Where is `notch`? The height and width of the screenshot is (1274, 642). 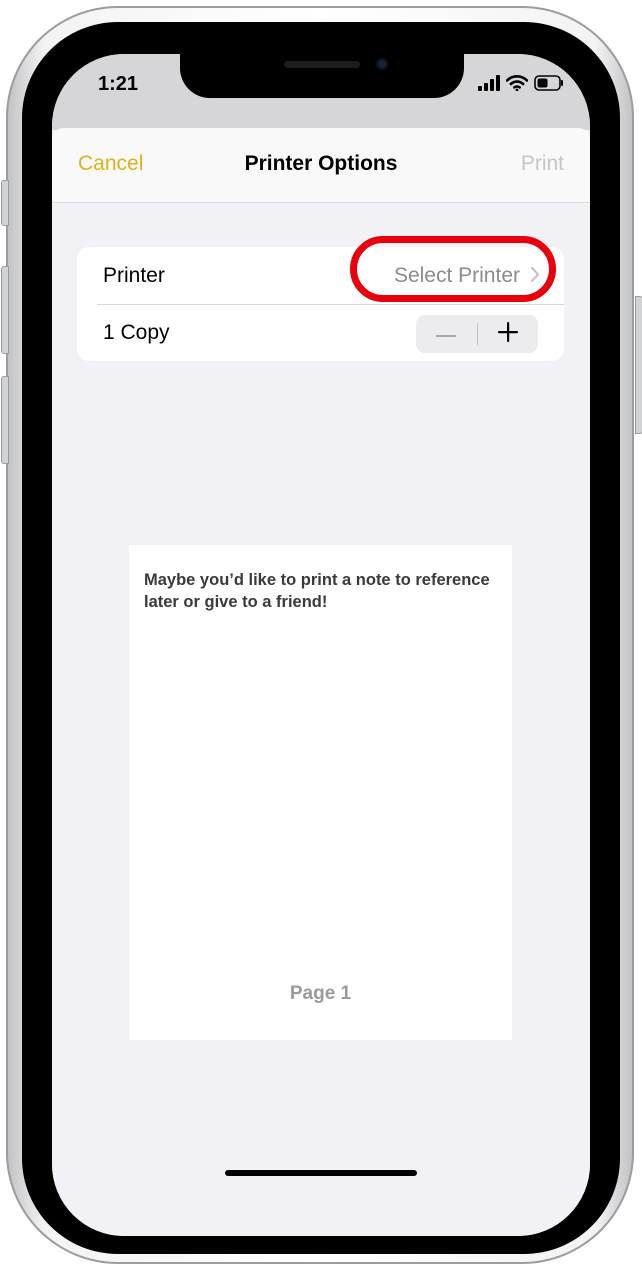
notch is located at coordinates (322, 76).